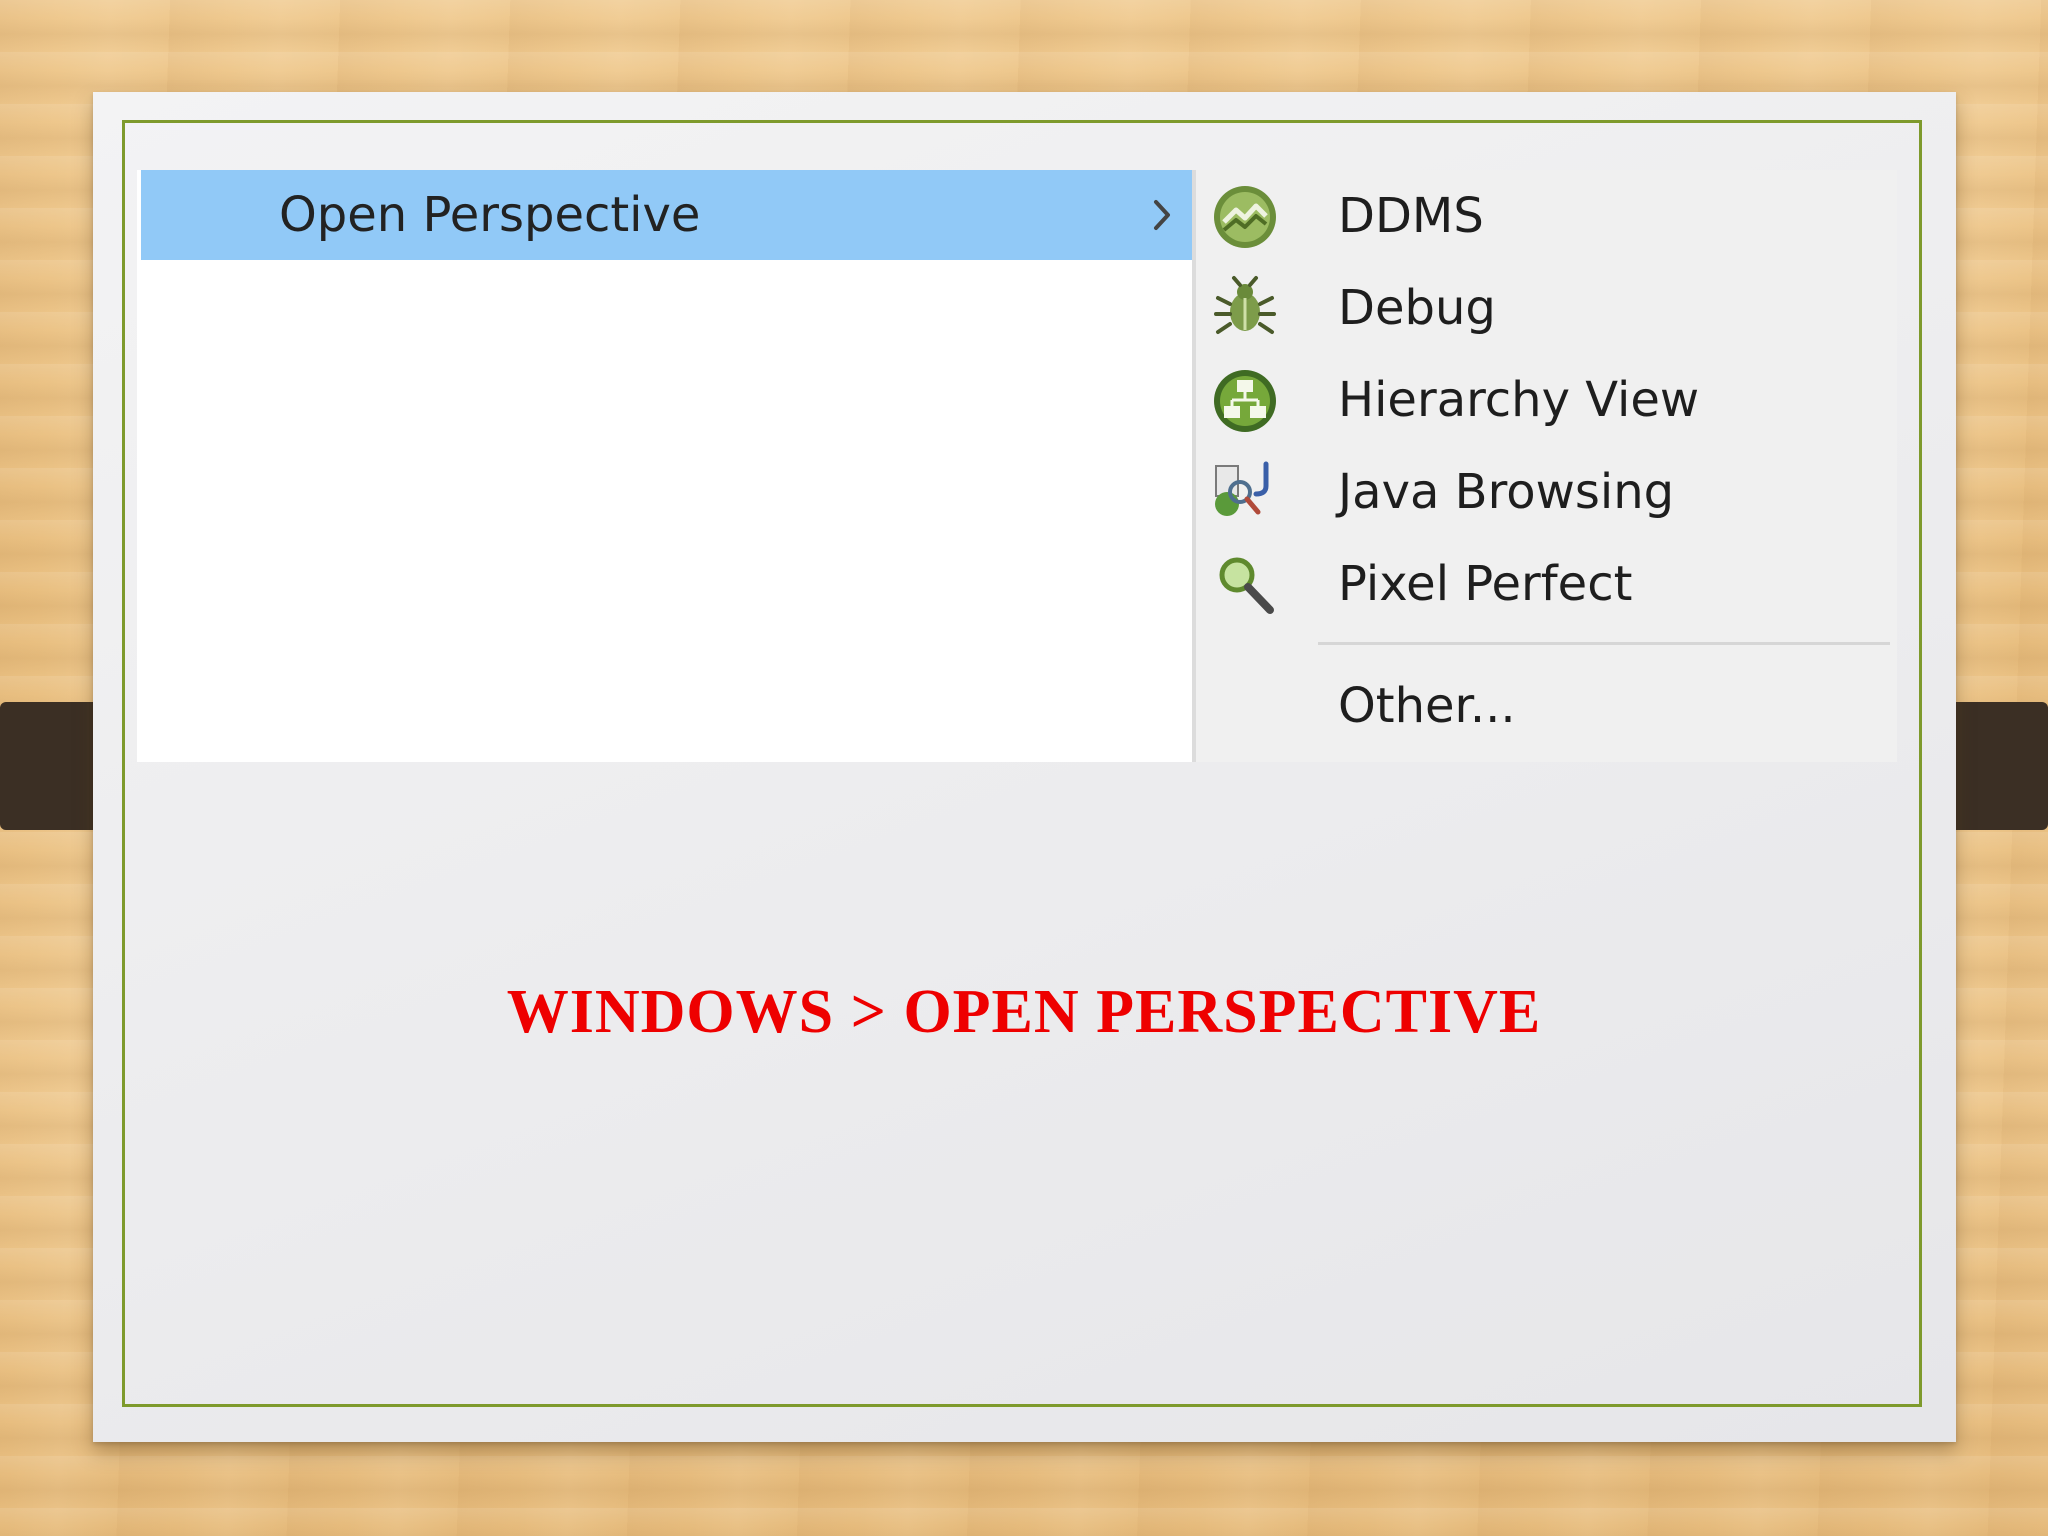 This screenshot has height=1536, width=2048. I want to click on submenu-item-ddms: DDMS, so click(1546, 216).